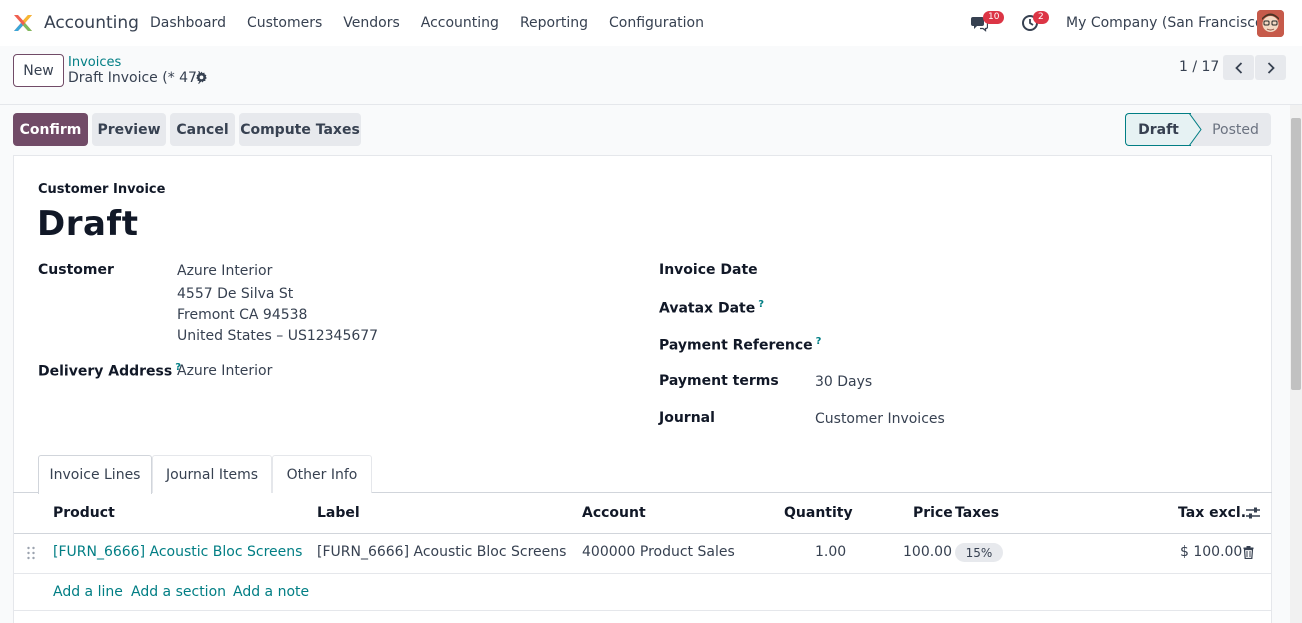  I want to click on menu-configuration: Configuration, so click(656, 23).